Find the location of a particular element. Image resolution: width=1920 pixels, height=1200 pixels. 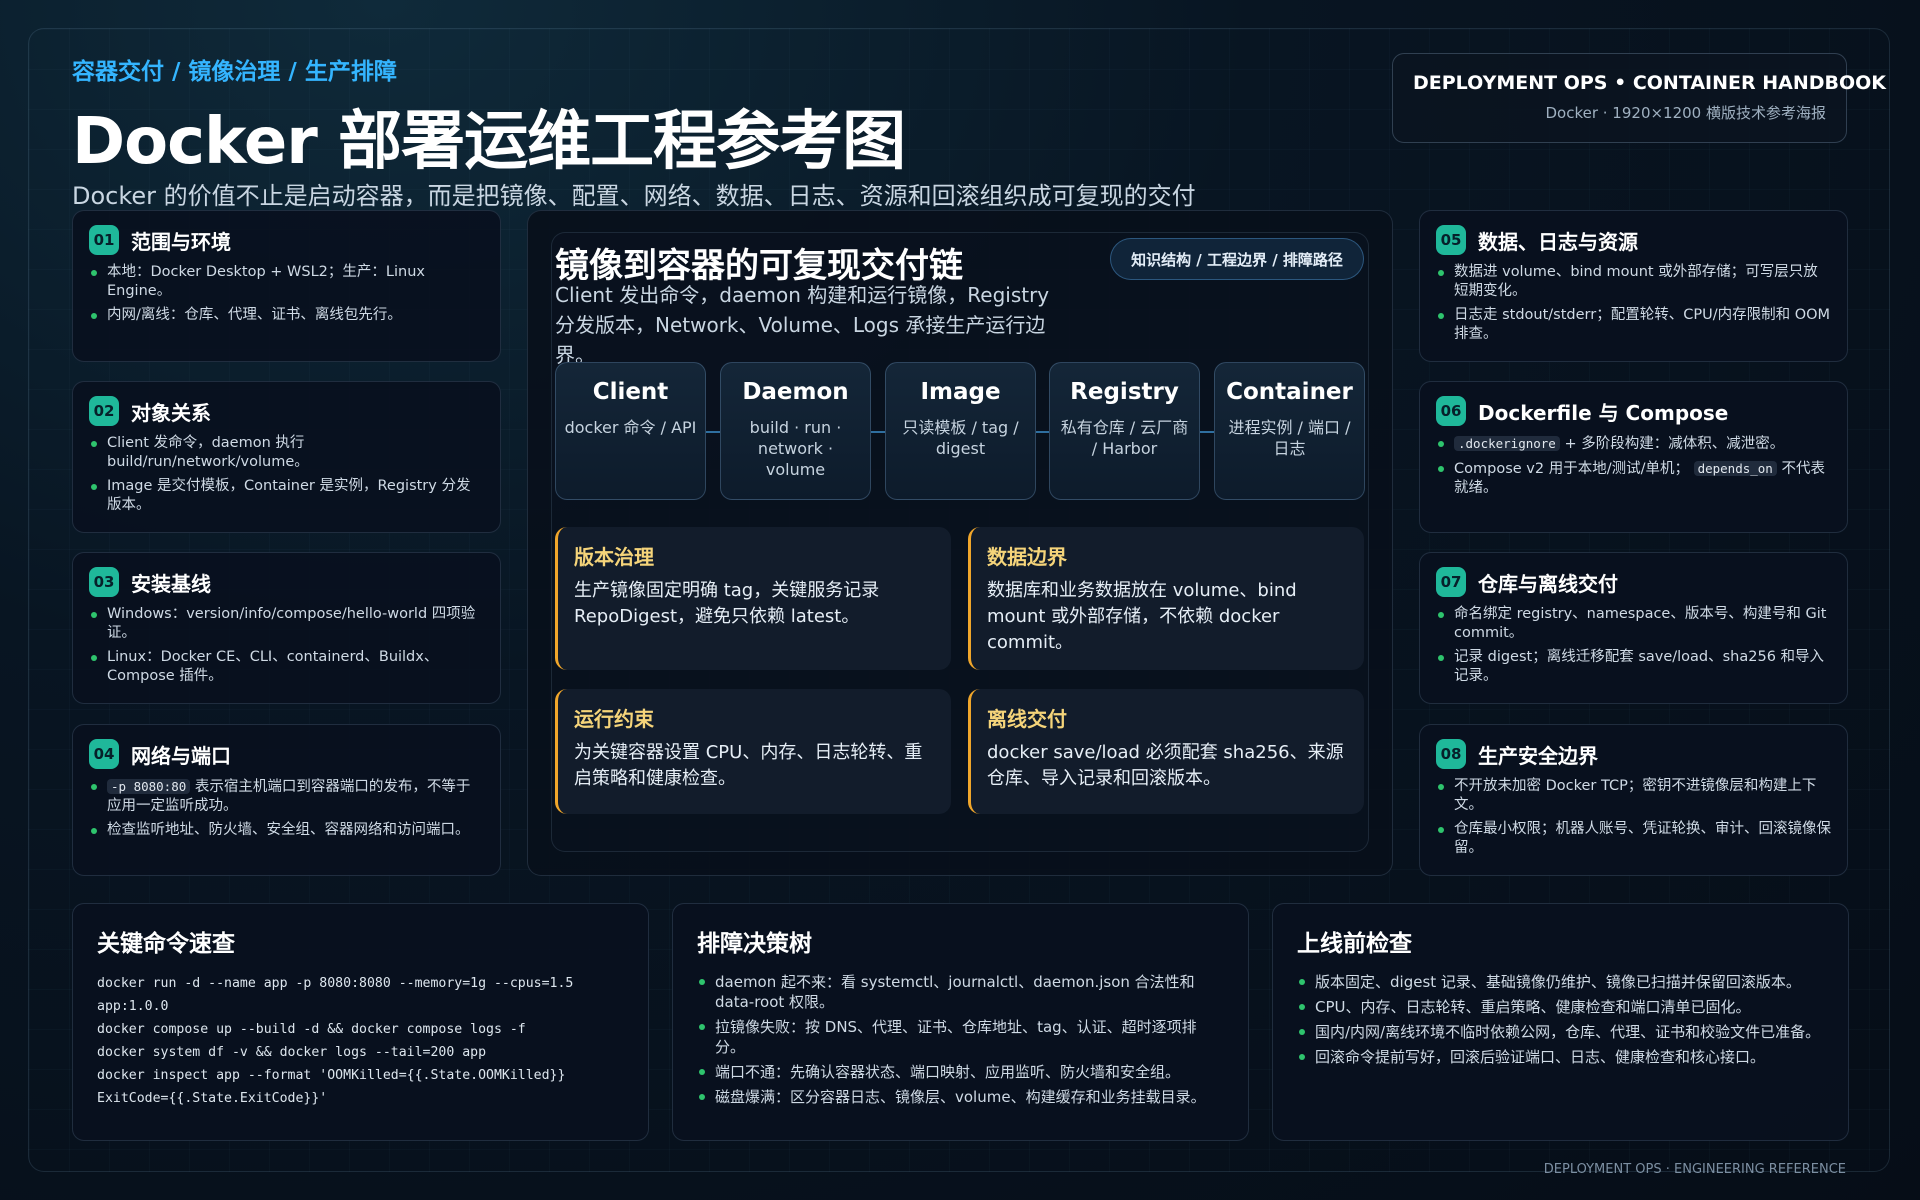

page-title: Docker 部署运维工程参考图 is located at coordinates (489, 142).